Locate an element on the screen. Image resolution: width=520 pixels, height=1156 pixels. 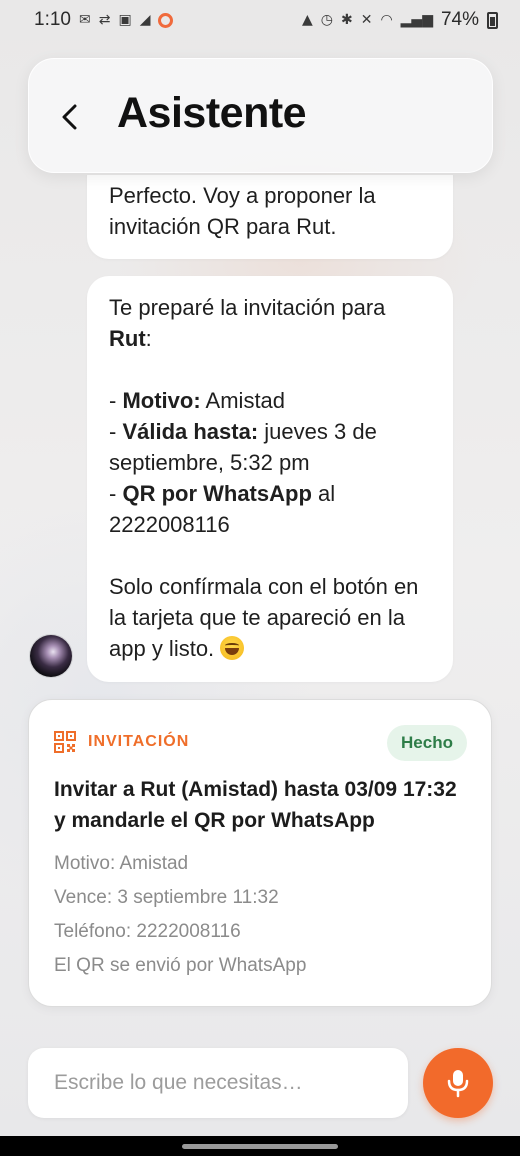
record-icon is located at coordinates (166, 20).